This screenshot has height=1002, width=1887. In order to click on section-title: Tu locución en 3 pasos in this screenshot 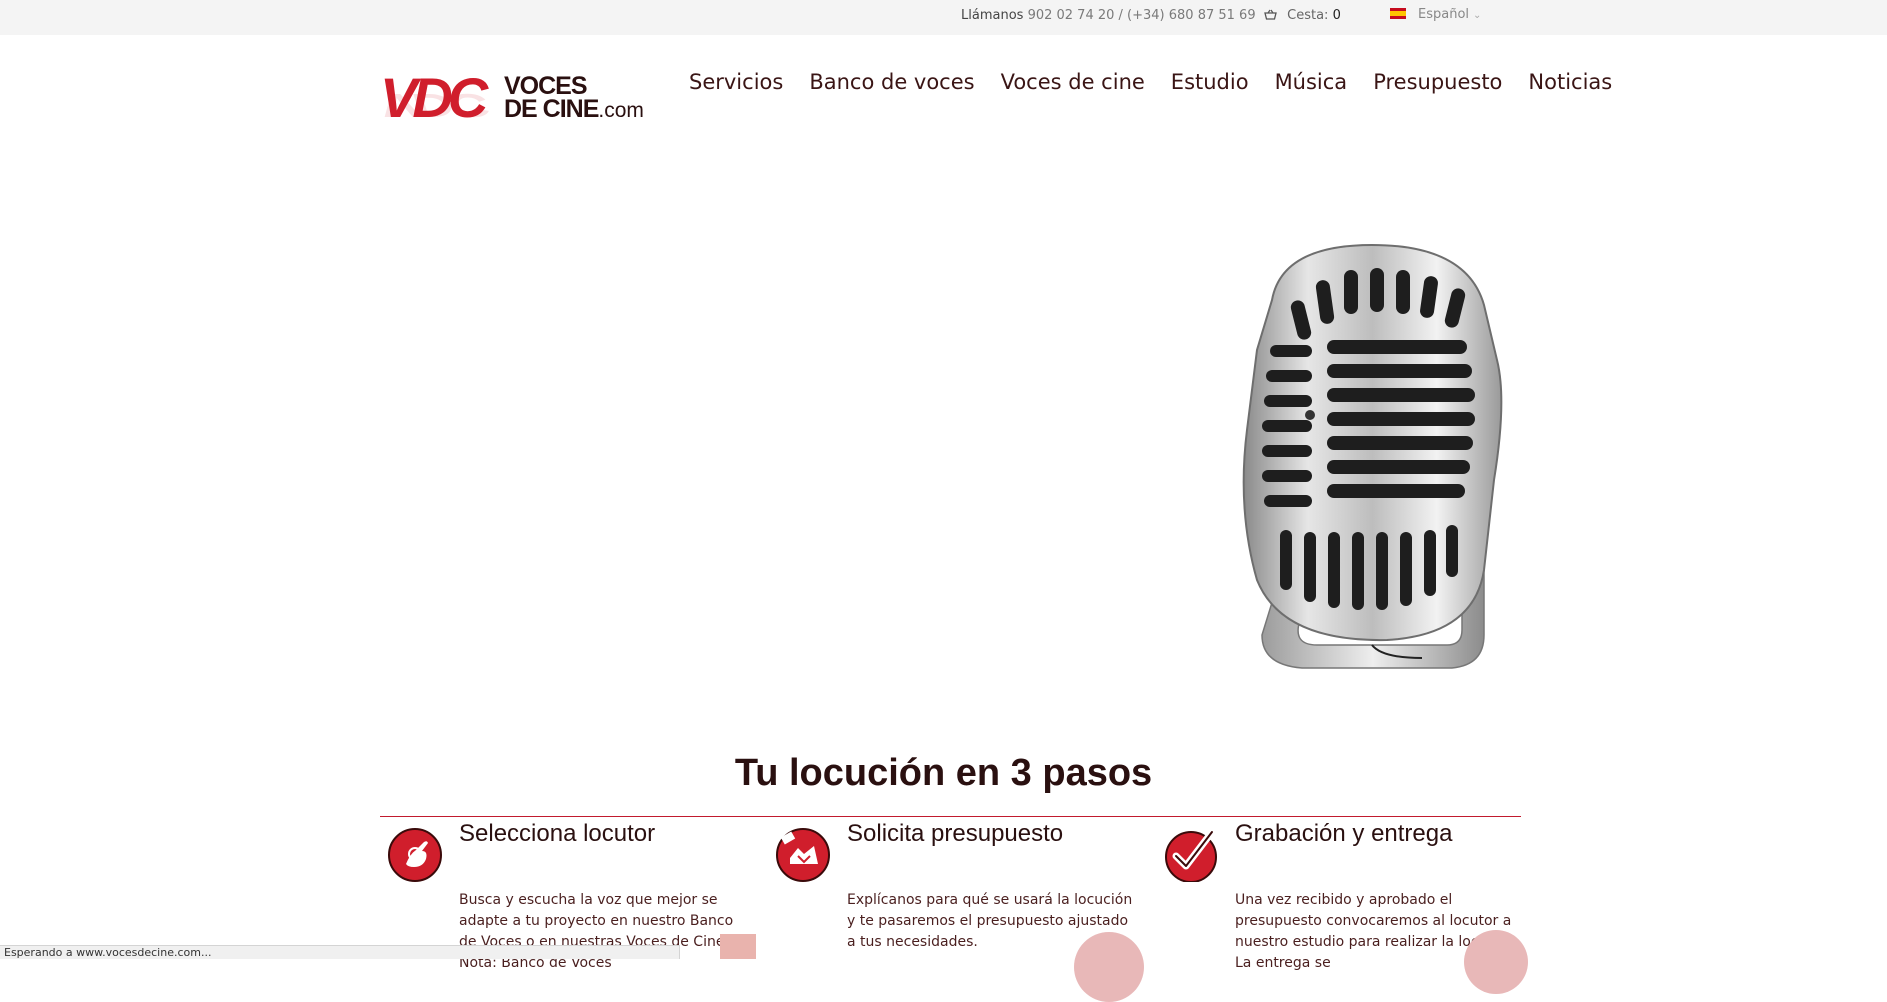, I will do `click(943, 773)`.